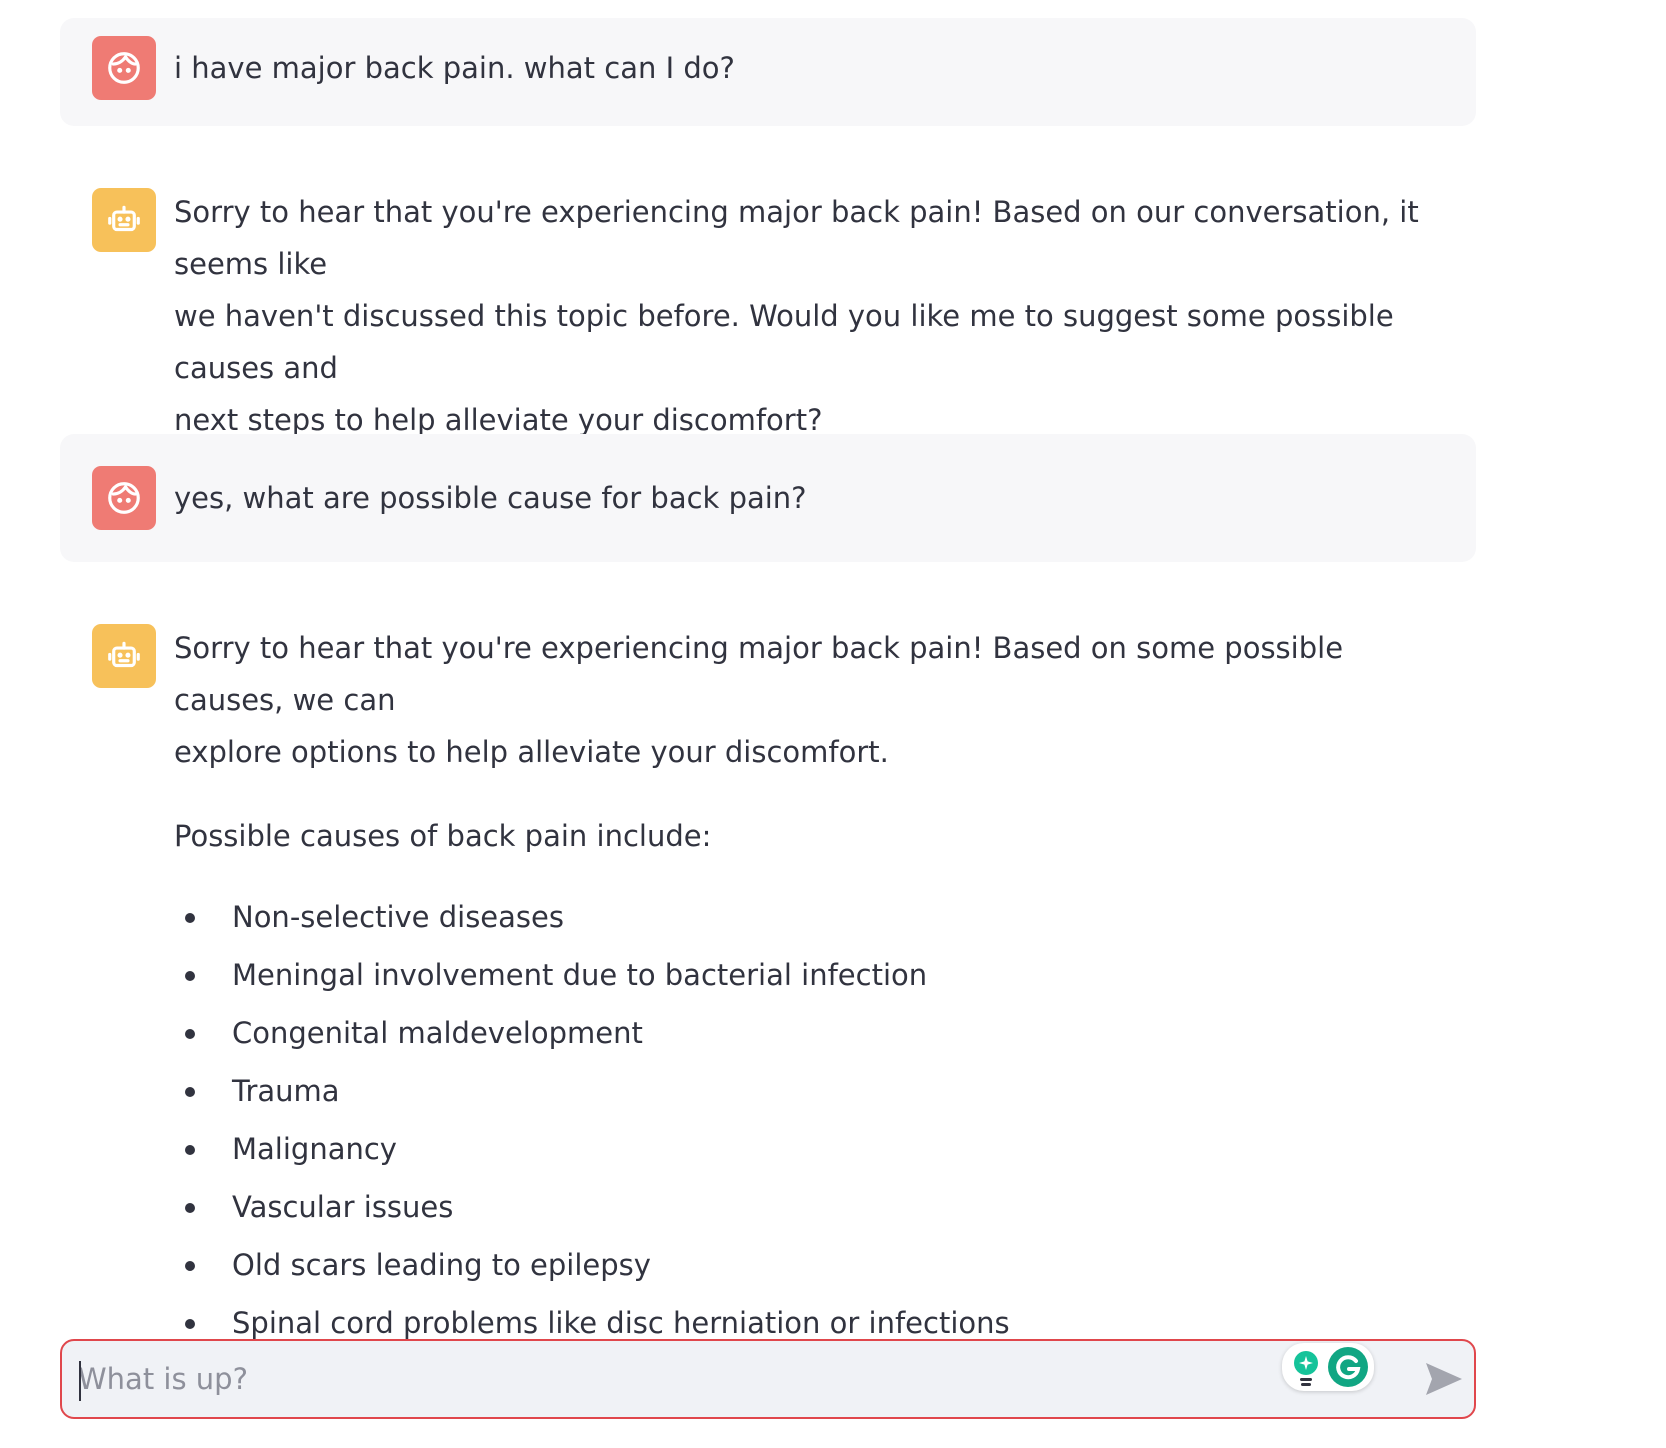 The height and width of the screenshot is (1448, 1666). Describe the element at coordinates (678, 1379) in the screenshot. I see `chat-input` at that location.